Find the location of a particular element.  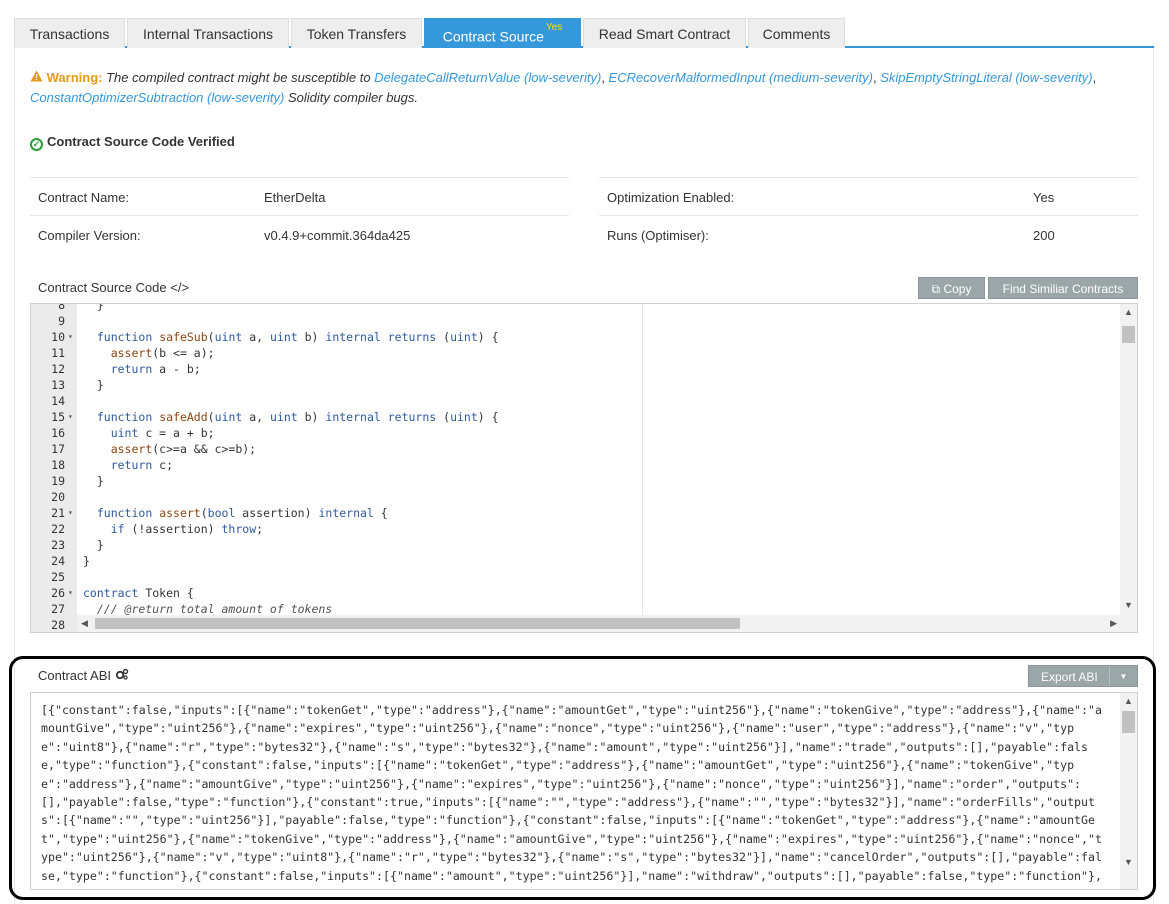

find-similar-contracts-button: Find Similiar Contracts is located at coordinates (1063, 288).